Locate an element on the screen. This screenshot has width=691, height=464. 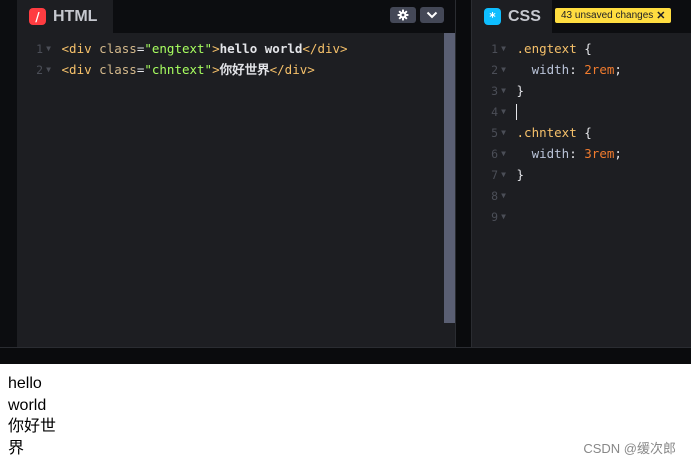
pane-resize-handle is located at coordinates (463, 173).